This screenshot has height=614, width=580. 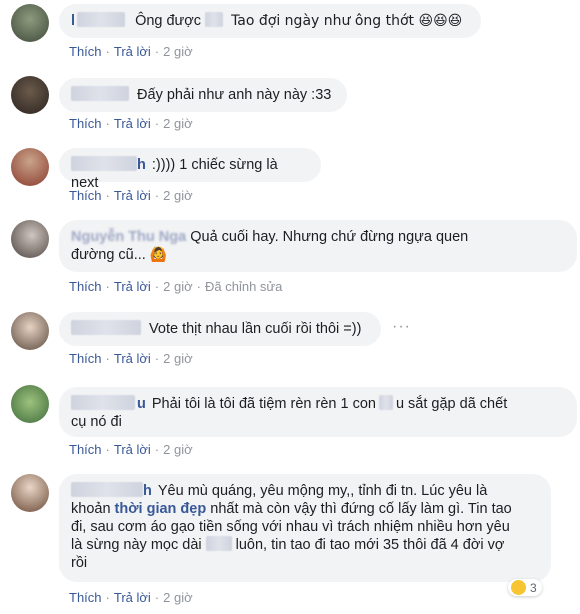 What do you see at coordinates (263, 404) in the screenshot?
I see `comment-text: Phải tôi là tôi đã tiệm rèn rèn 1 con` at bounding box center [263, 404].